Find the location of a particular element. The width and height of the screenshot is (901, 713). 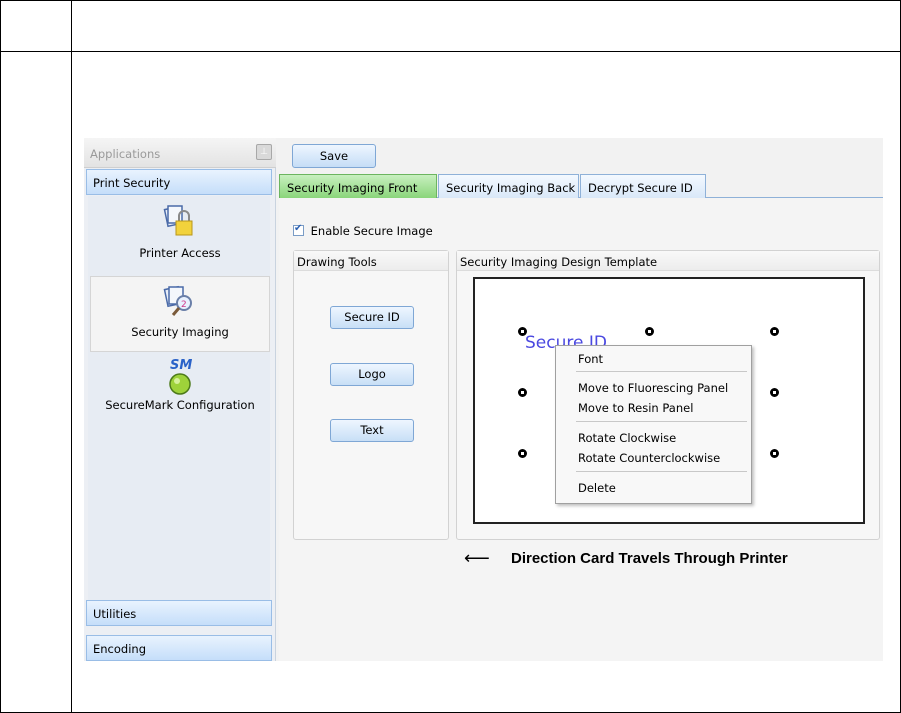

app-item-printer-access: Printer Access is located at coordinates (180, 238).